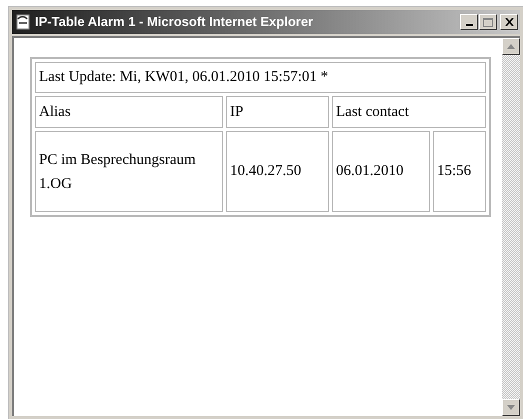 The width and height of the screenshot is (523, 419). I want to click on update-timestamp-cell: Last Update: Mi, KW01, 06.01.2010 15:57:01 *, so click(260, 77).